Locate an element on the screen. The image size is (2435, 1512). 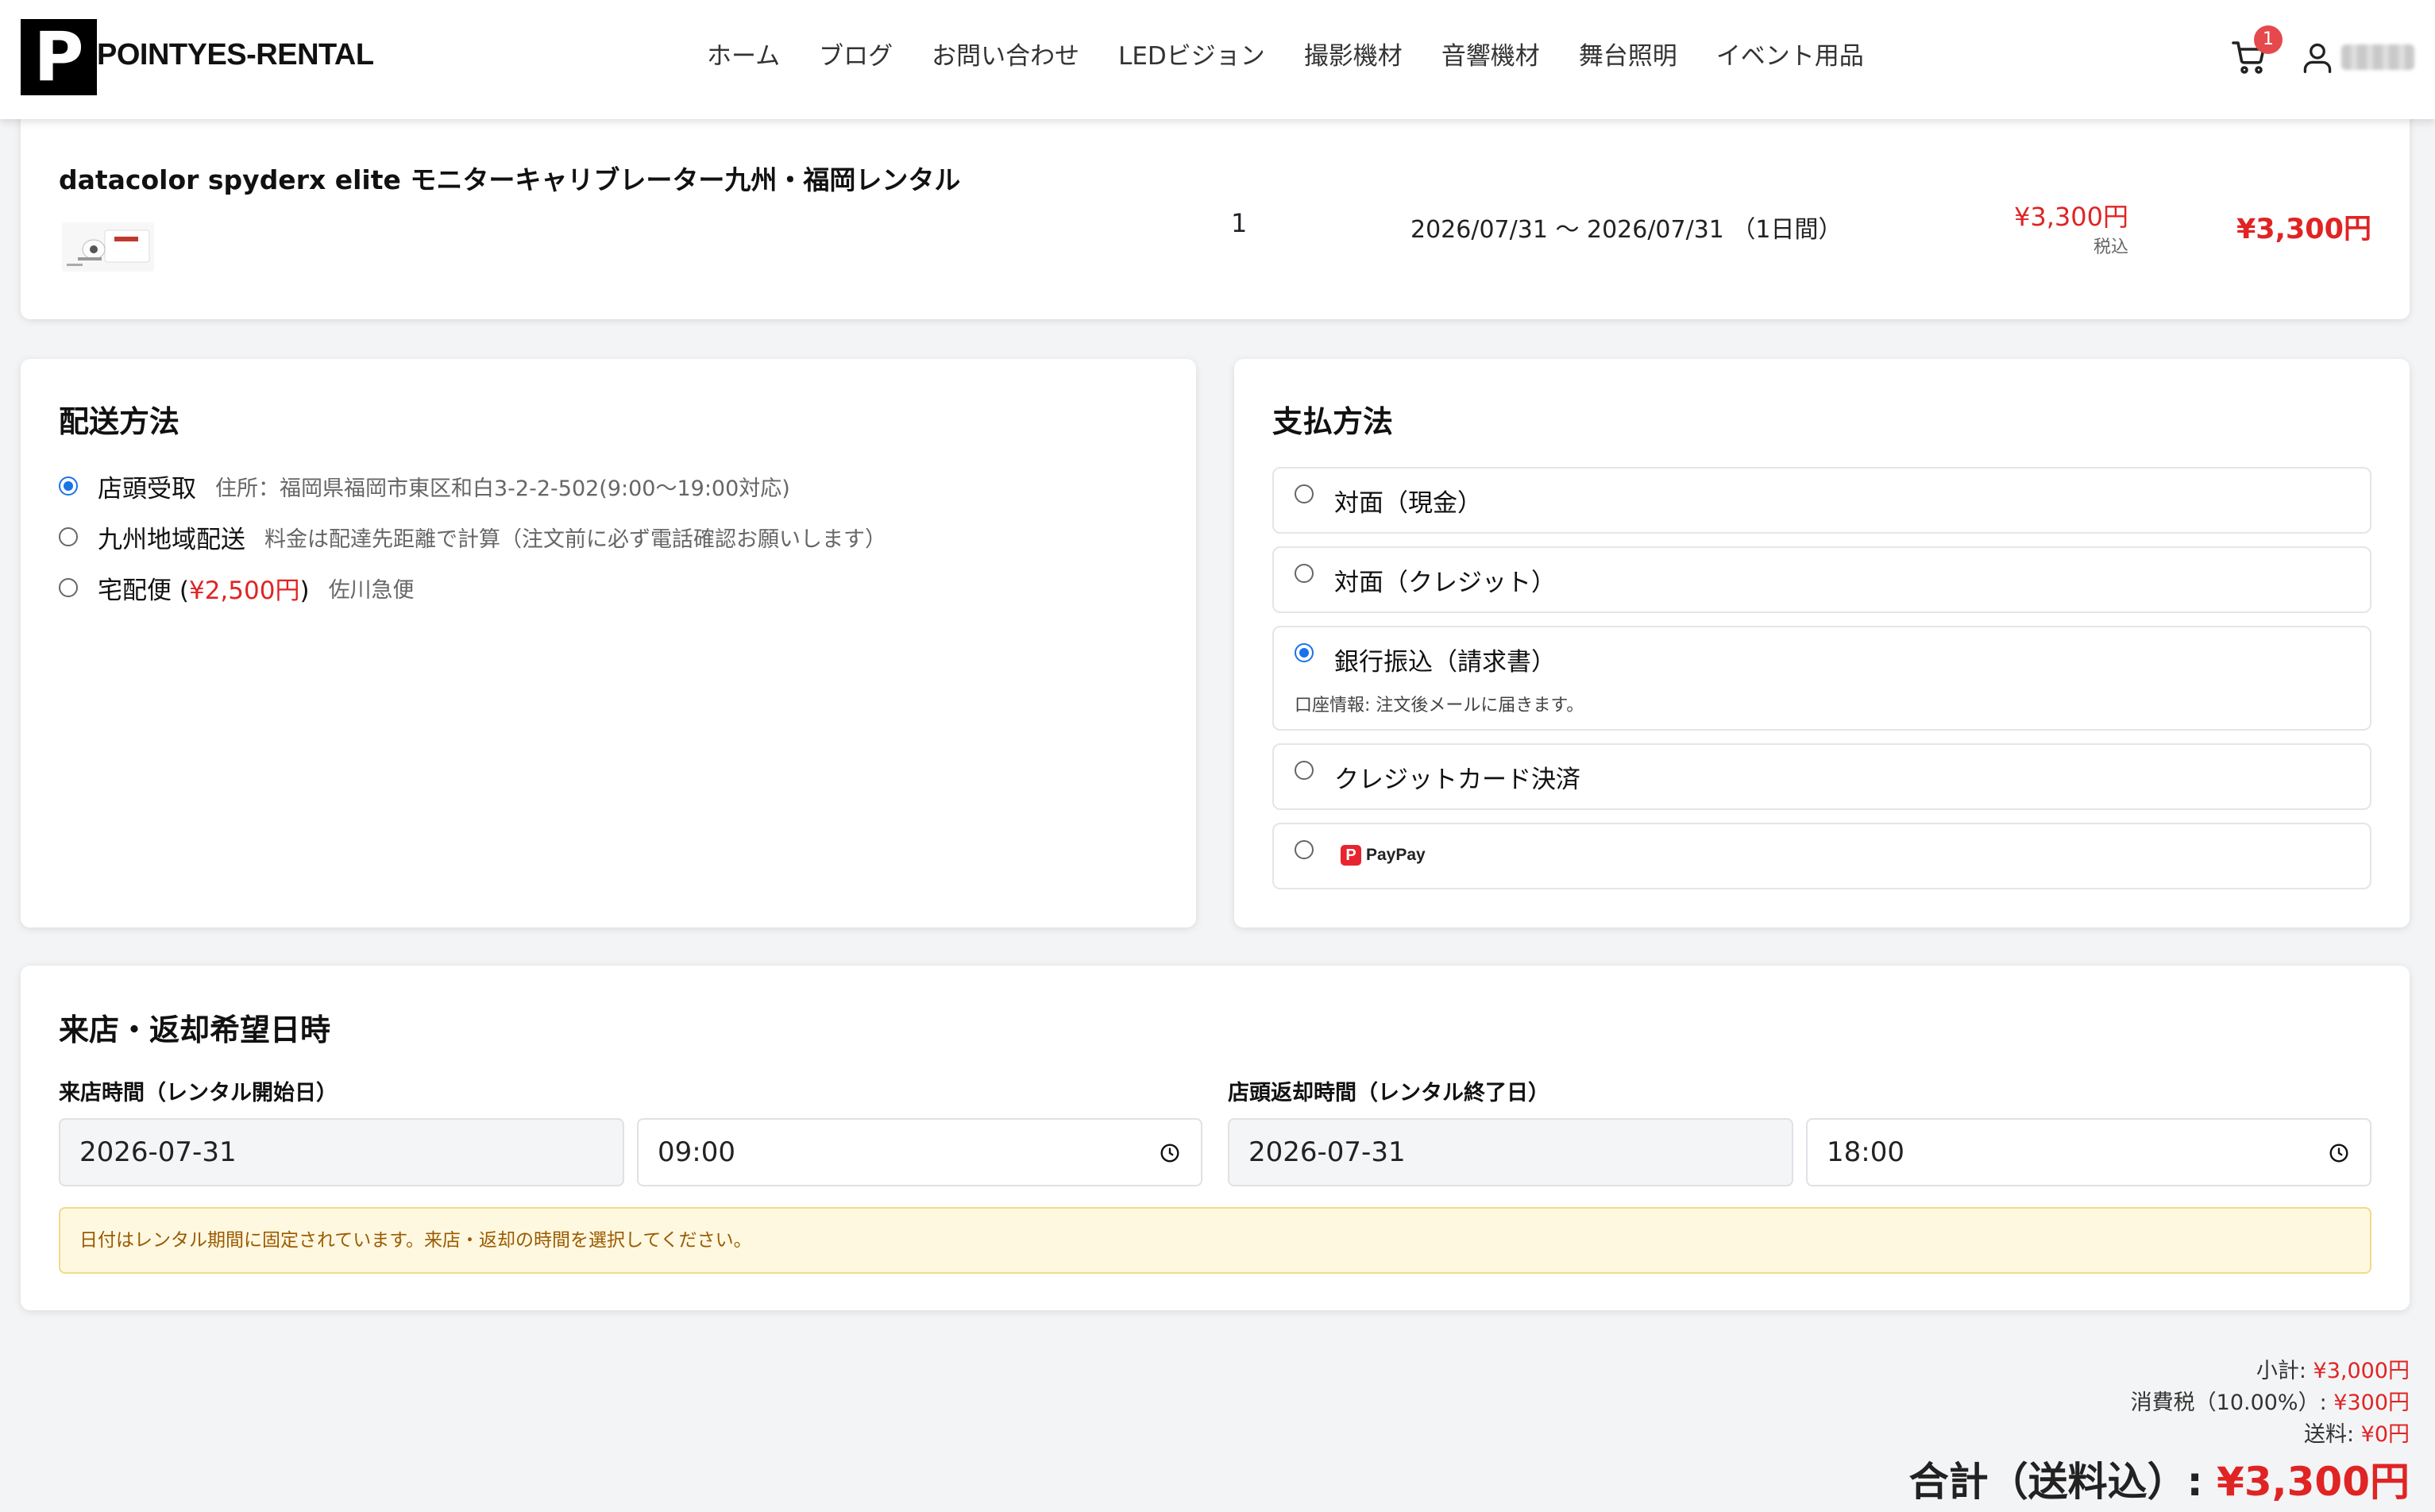
payment-option-label: 対面（クレジット） is located at coordinates (1445, 580).